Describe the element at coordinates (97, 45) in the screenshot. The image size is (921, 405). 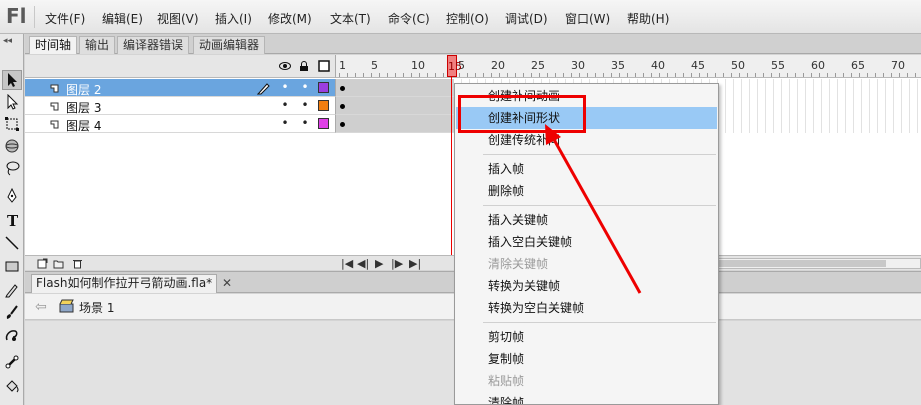
I see `tab-output: 输出` at that location.